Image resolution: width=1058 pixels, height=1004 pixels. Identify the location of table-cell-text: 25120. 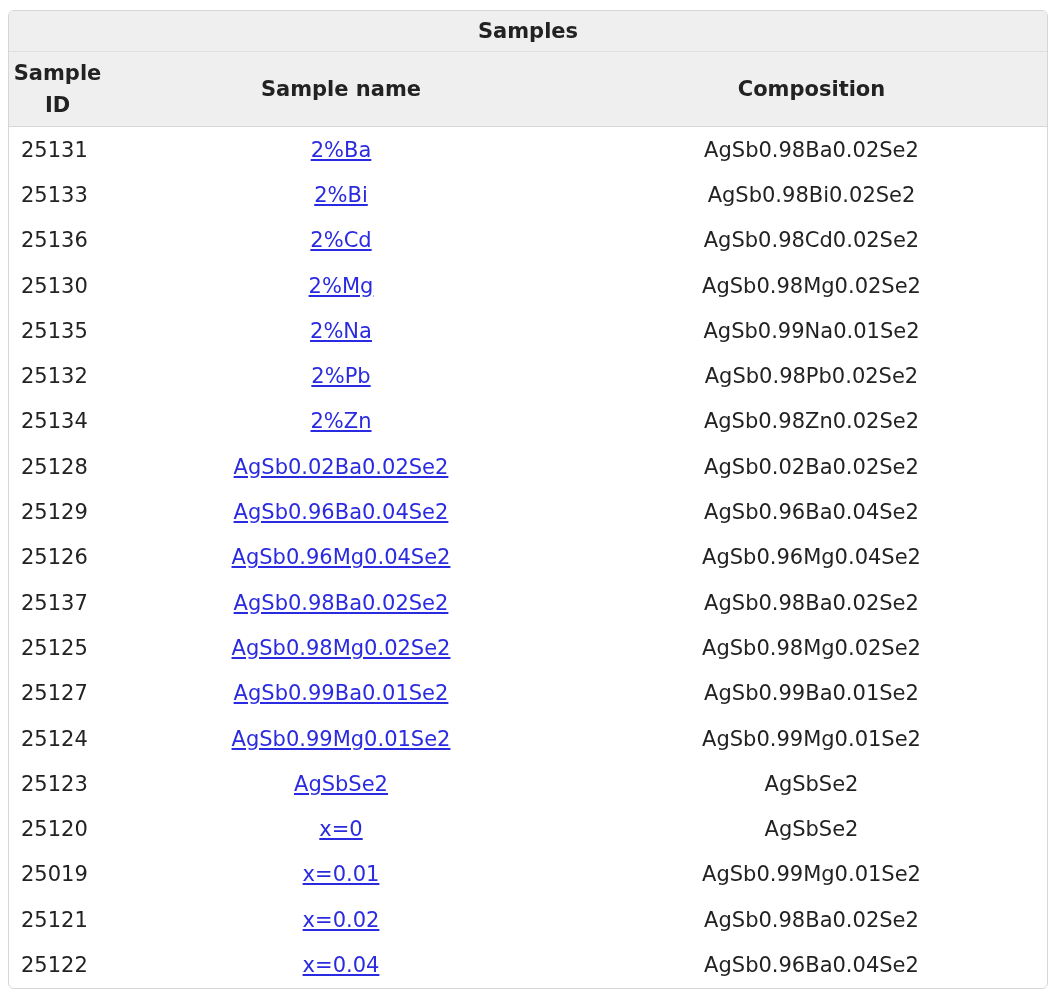
(54, 829).